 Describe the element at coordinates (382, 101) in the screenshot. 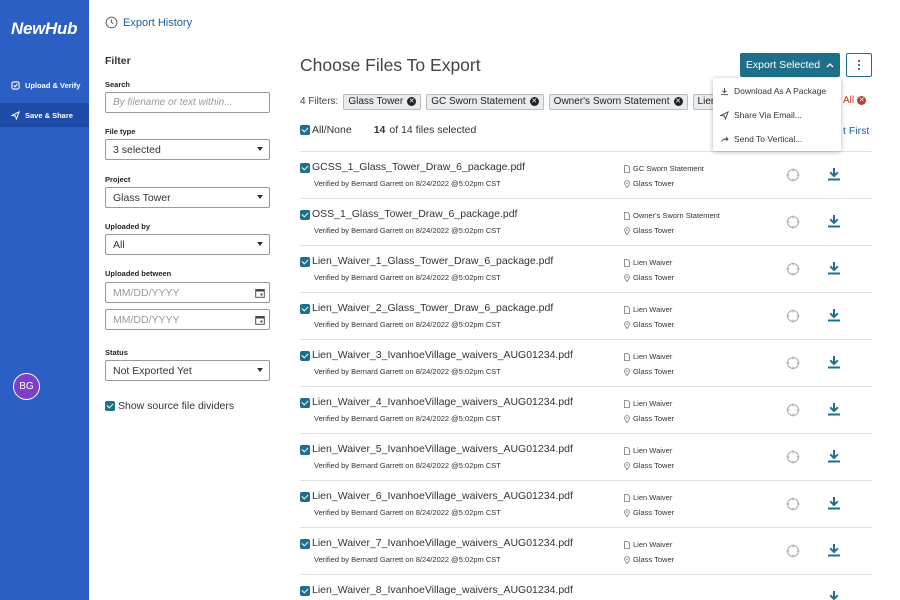

I see `filter-chip: Glass Tower ✕` at that location.